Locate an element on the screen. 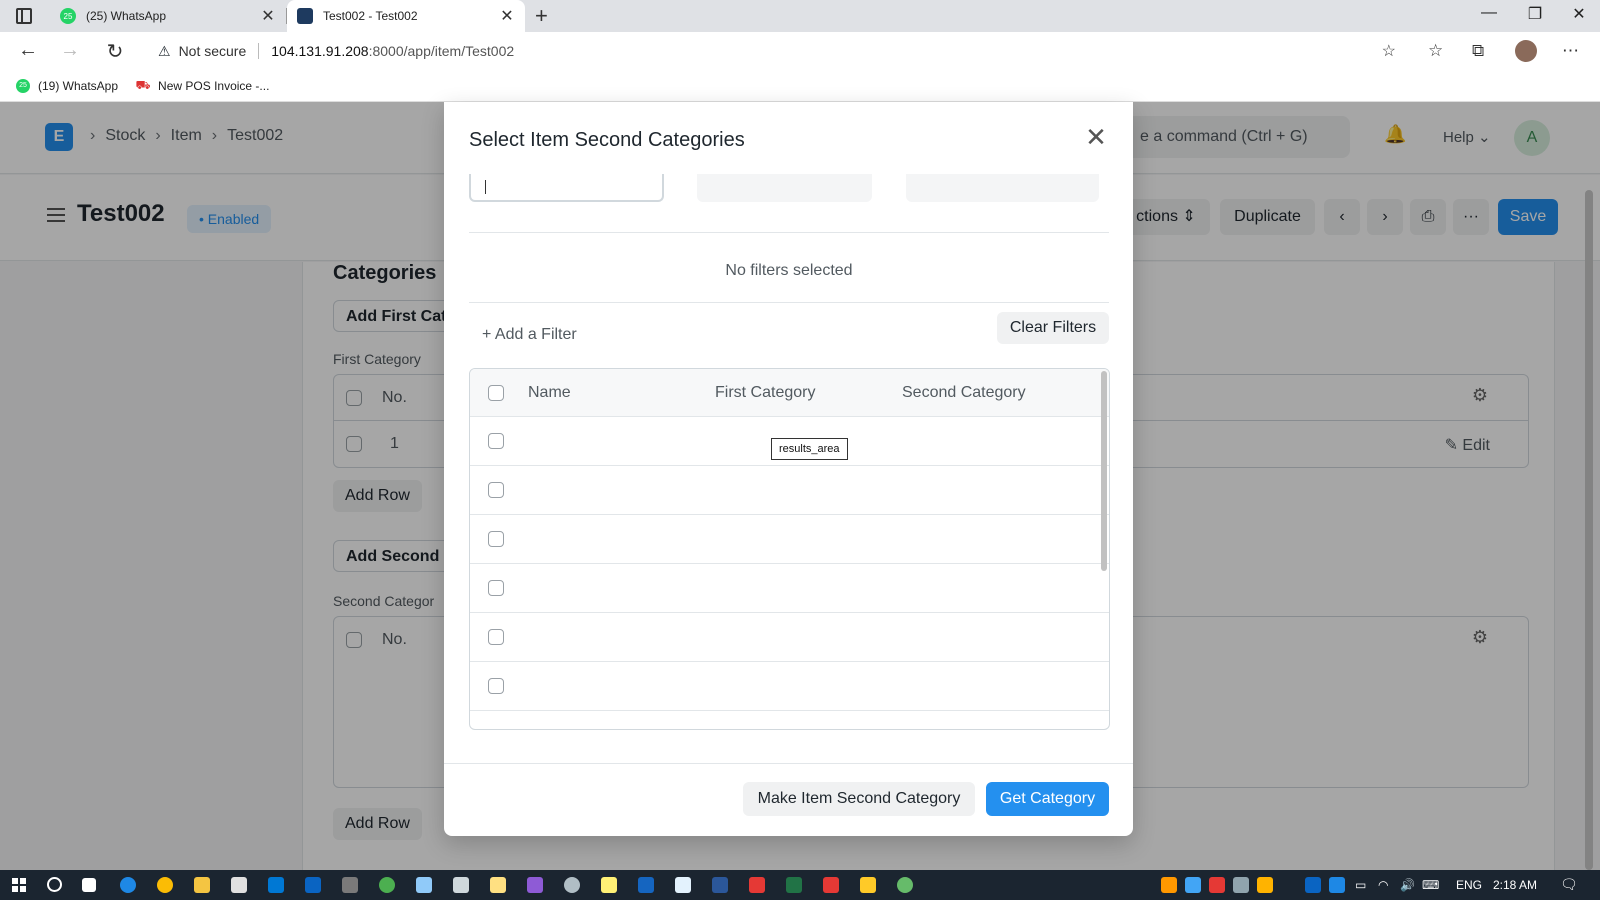  close-window-icon: ✕ is located at coordinates (1578, 14).